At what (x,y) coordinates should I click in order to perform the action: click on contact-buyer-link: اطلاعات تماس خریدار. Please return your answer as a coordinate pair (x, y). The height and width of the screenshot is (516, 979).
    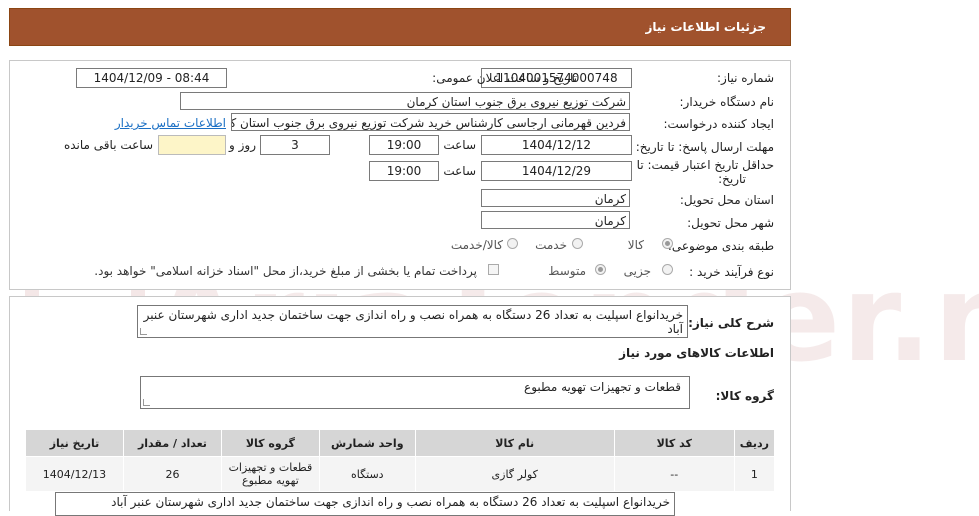
    Looking at the image, I should click on (170, 123).